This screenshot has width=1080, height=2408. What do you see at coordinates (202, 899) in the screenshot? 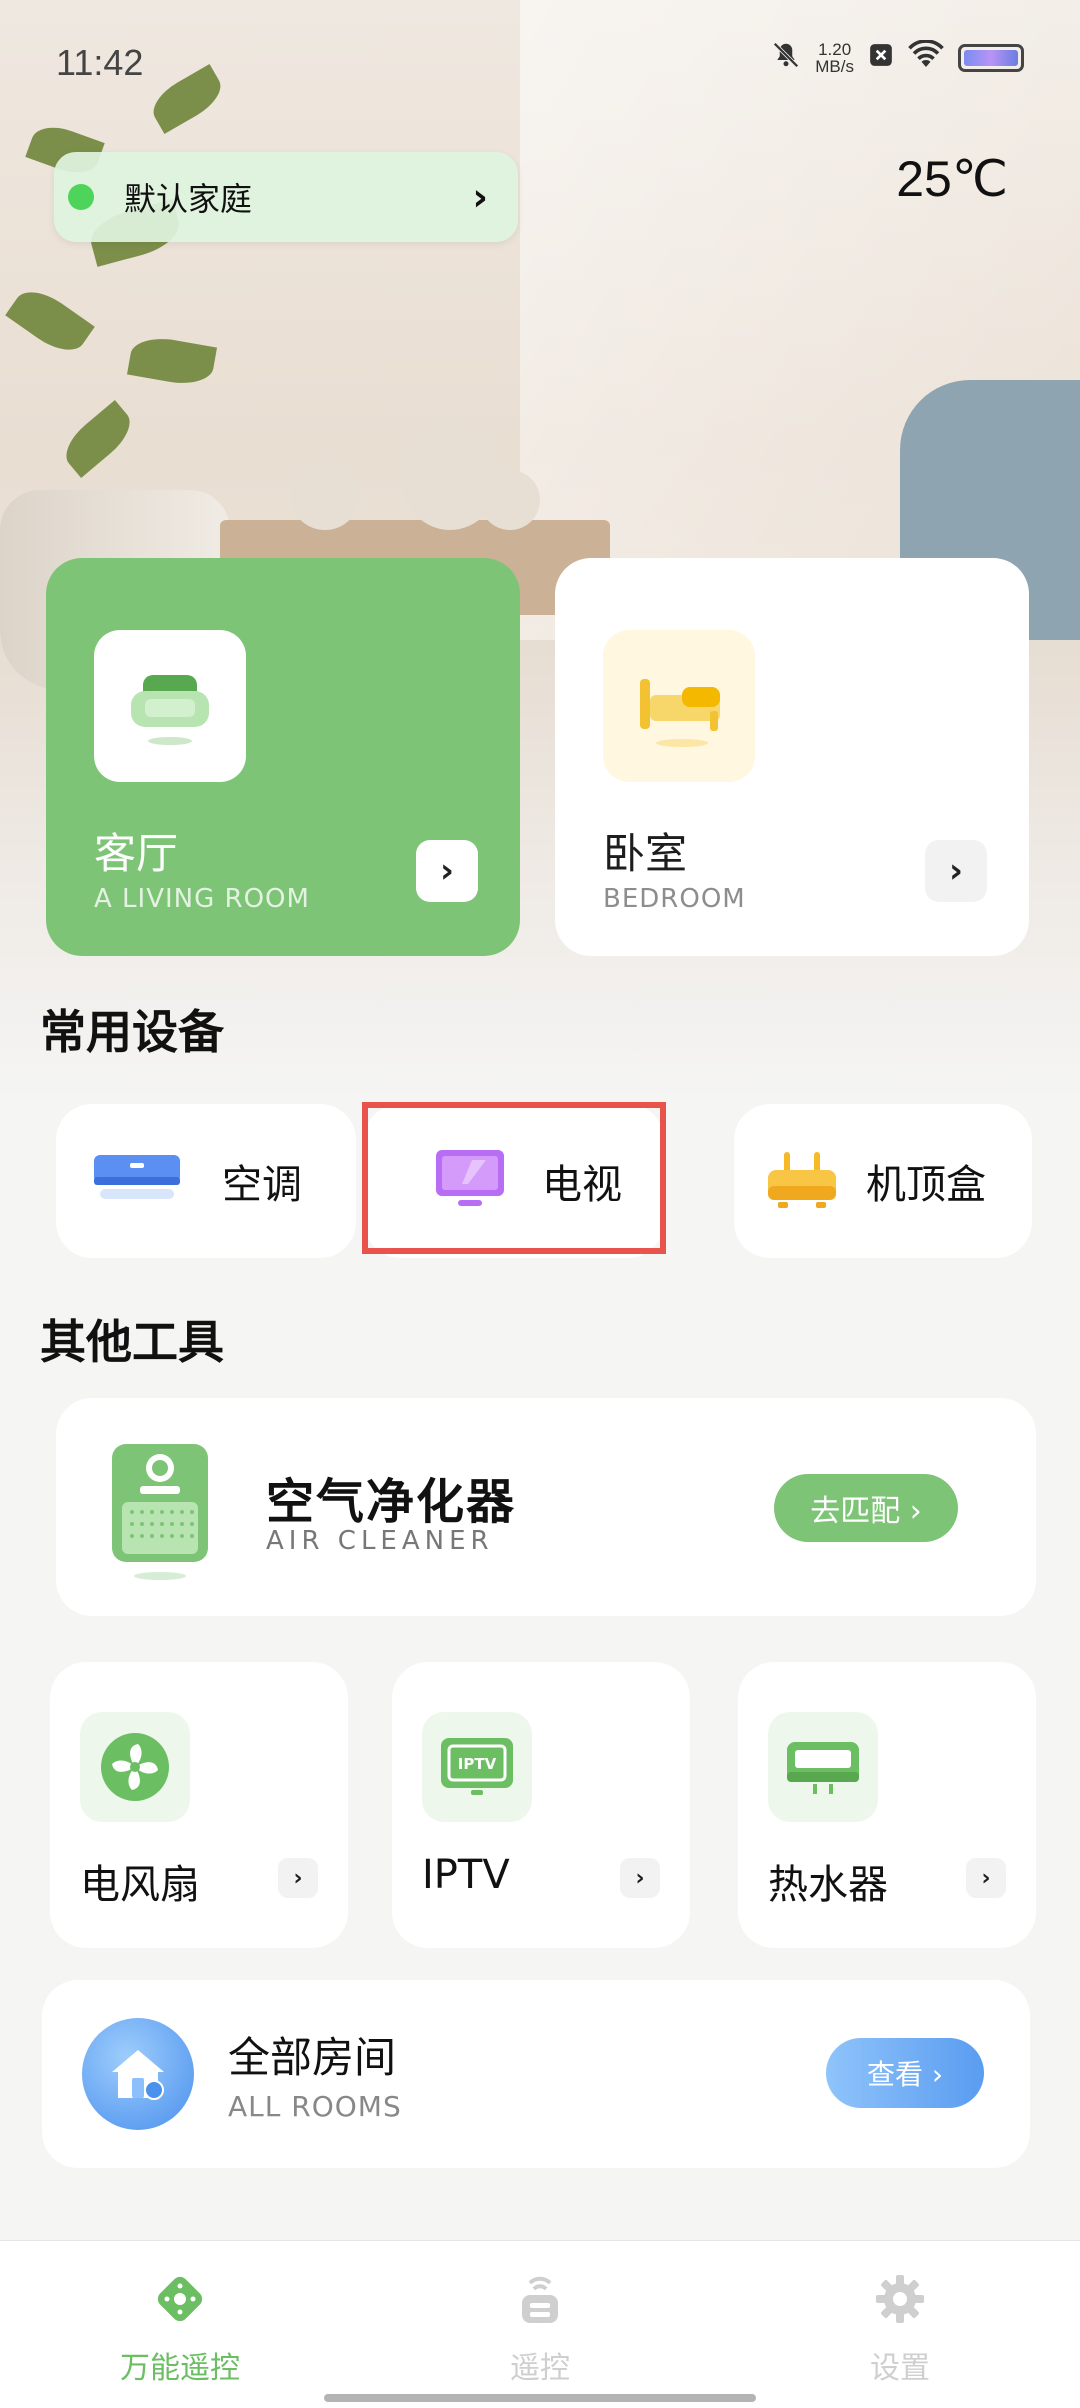
I see `room-subtitle: A LIVING ROOM` at bounding box center [202, 899].